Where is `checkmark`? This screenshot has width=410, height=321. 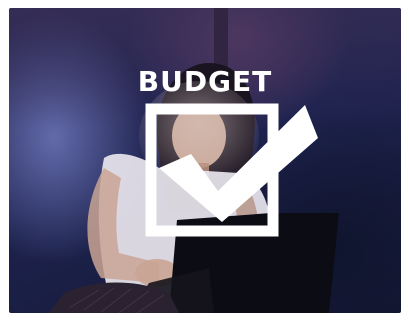
checkmark is located at coordinates (238, 163).